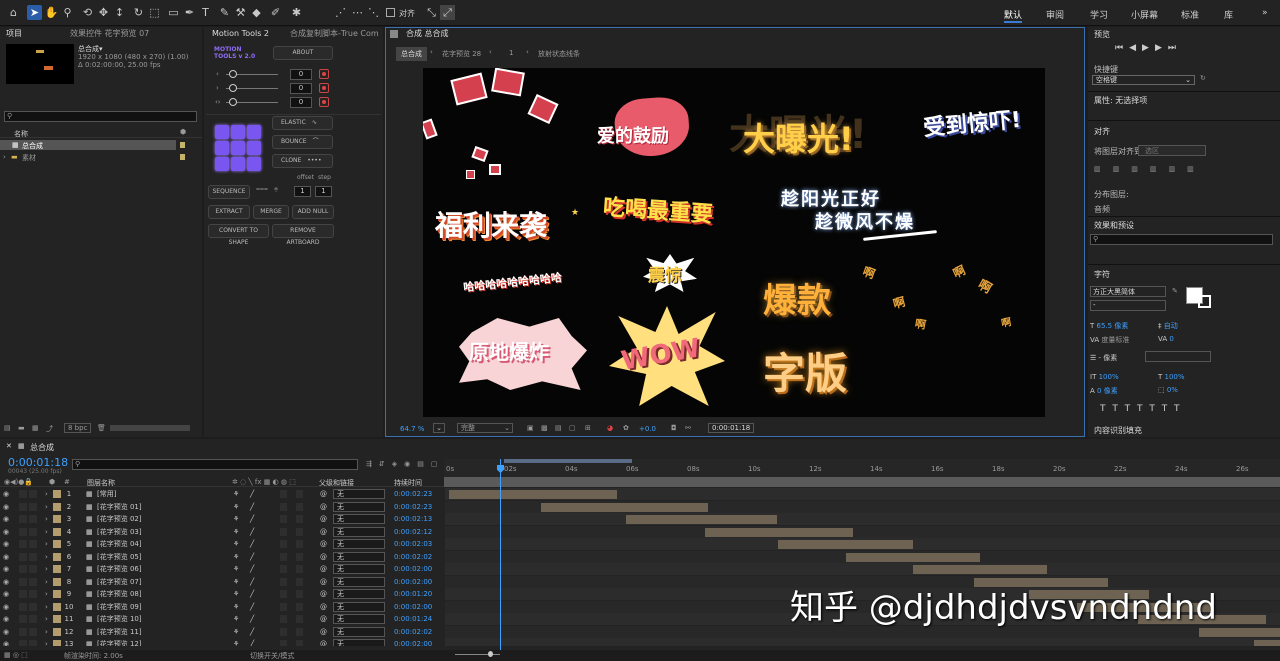 The height and width of the screenshot is (661, 1280). Describe the element at coordinates (222, 632) in the screenshot. I see `layer-row: ◉ › 12 ▦ [花字预览 11] ⚘ ╱ @ 无 0:00:02:02` at that location.